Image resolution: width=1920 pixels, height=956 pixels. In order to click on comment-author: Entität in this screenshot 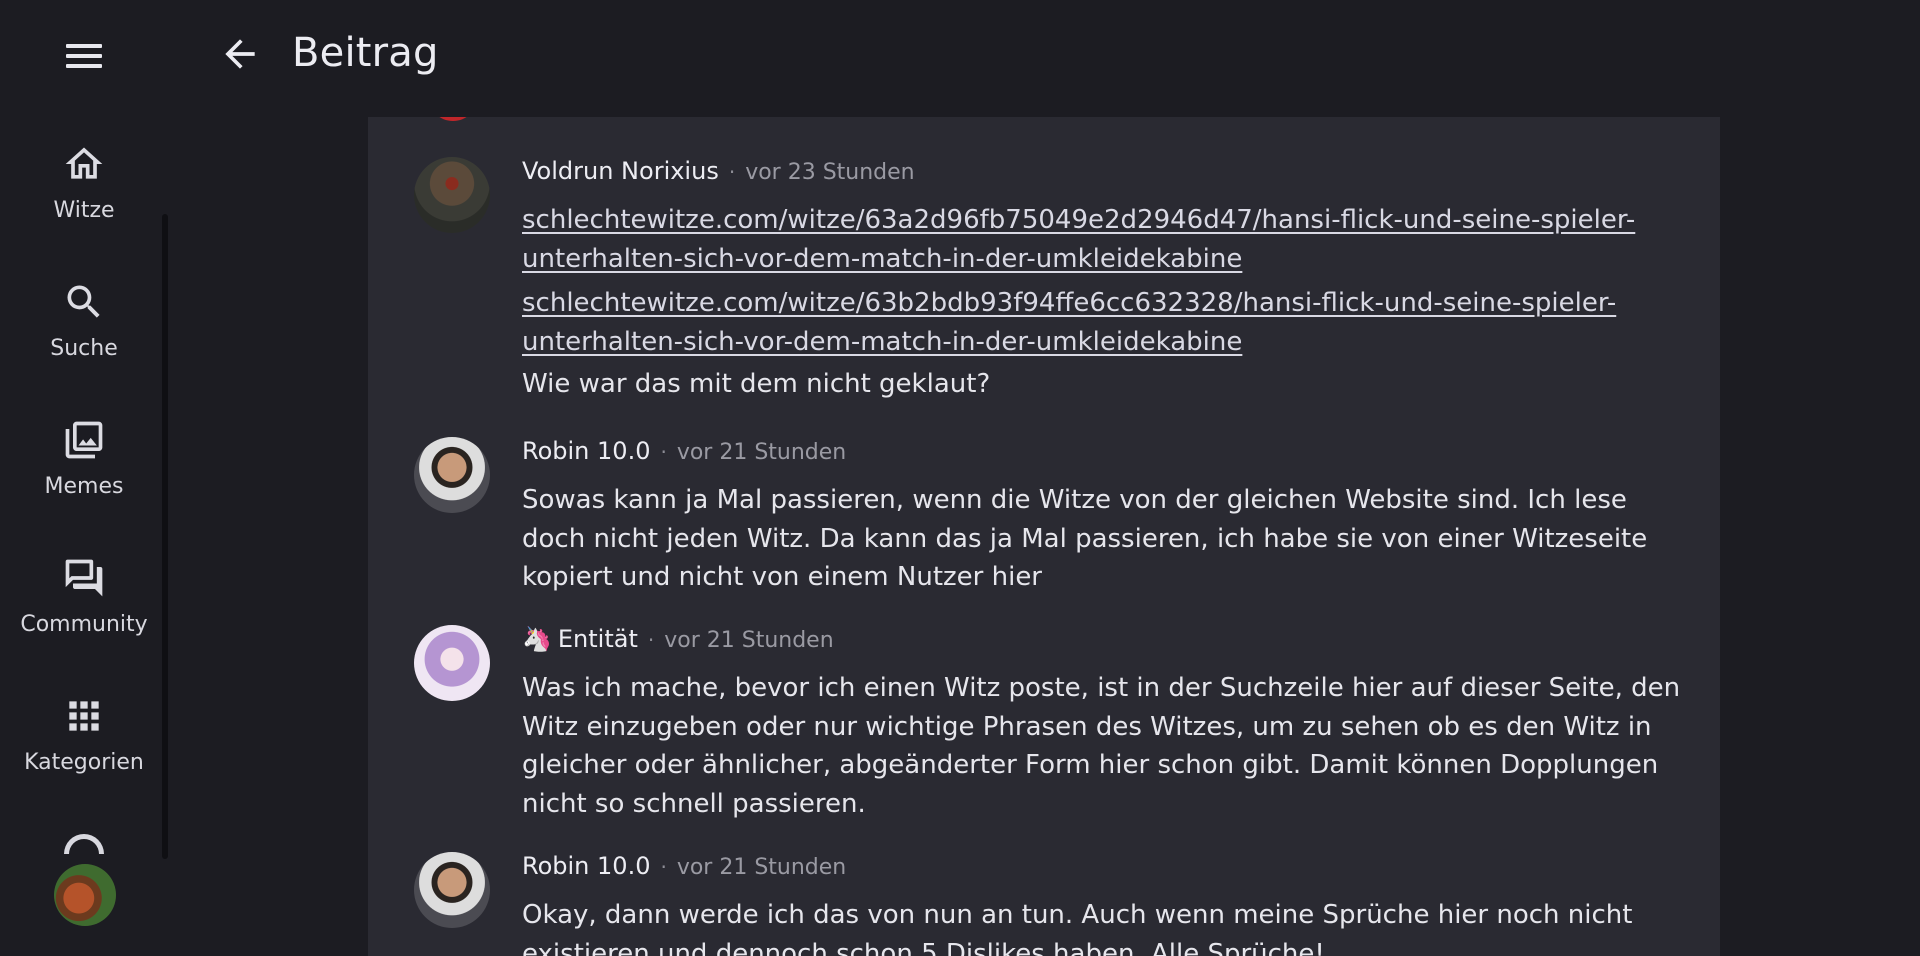, I will do `click(598, 639)`.